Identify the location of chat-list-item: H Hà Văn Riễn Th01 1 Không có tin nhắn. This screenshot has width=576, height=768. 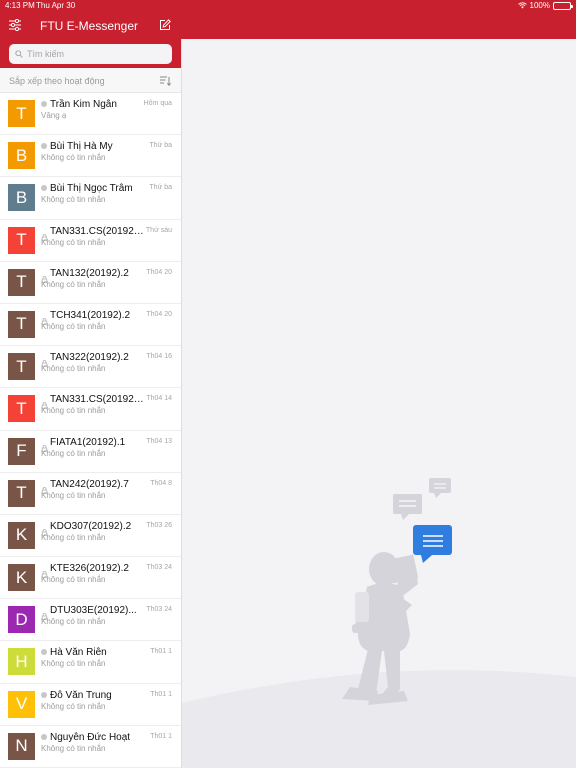
(90, 662).